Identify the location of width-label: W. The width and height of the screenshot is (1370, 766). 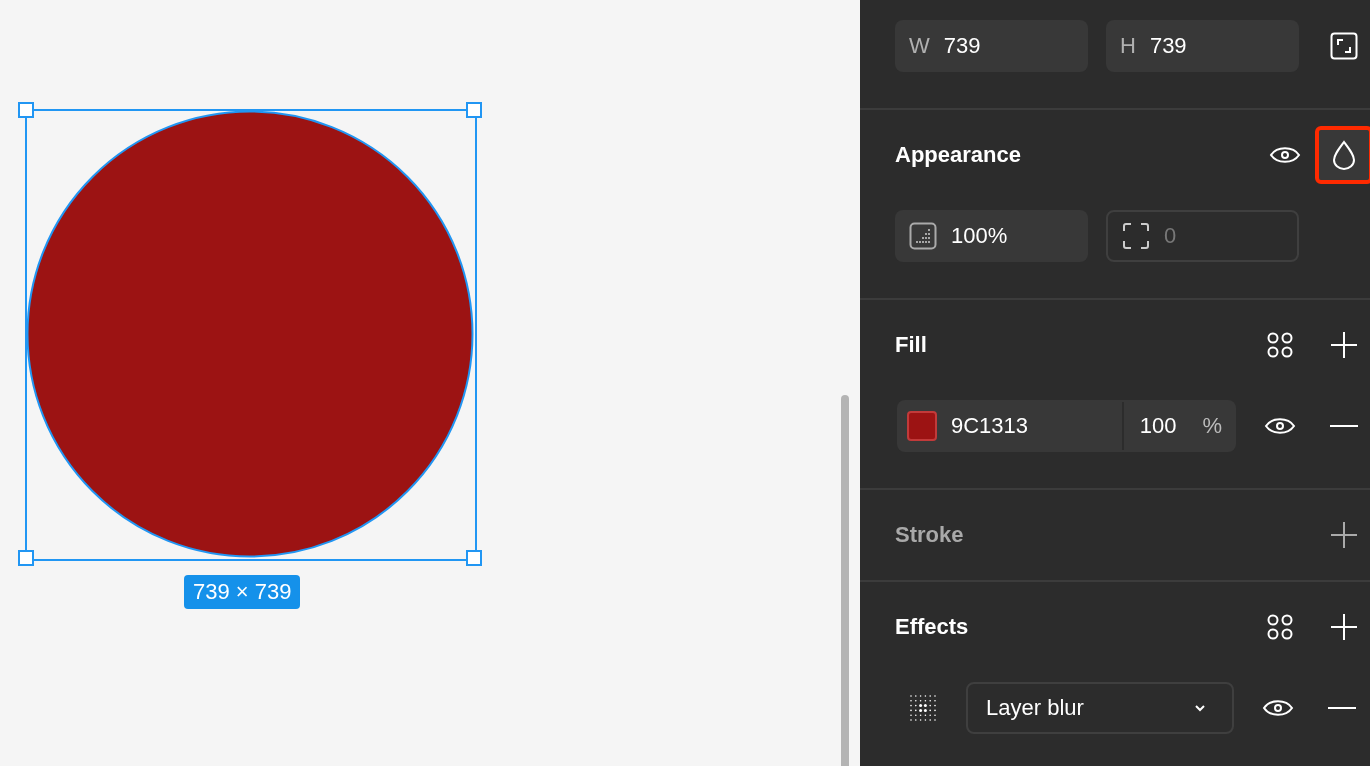
(919, 46).